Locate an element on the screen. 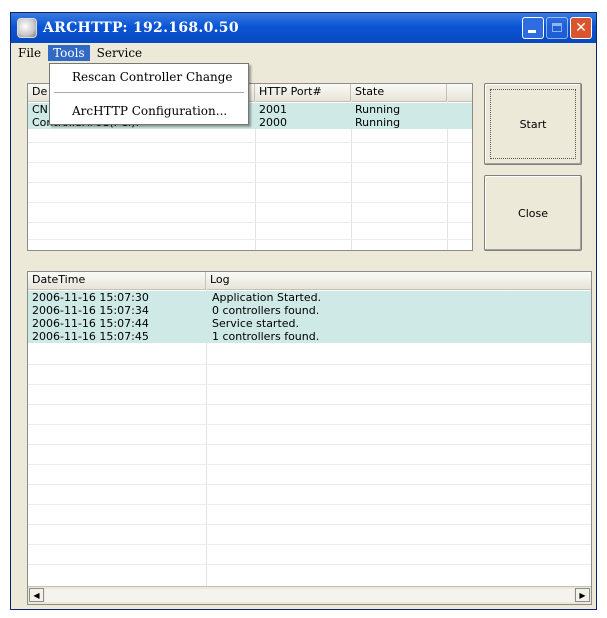  scroll-left-button: ◀ is located at coordinates (36, 595).